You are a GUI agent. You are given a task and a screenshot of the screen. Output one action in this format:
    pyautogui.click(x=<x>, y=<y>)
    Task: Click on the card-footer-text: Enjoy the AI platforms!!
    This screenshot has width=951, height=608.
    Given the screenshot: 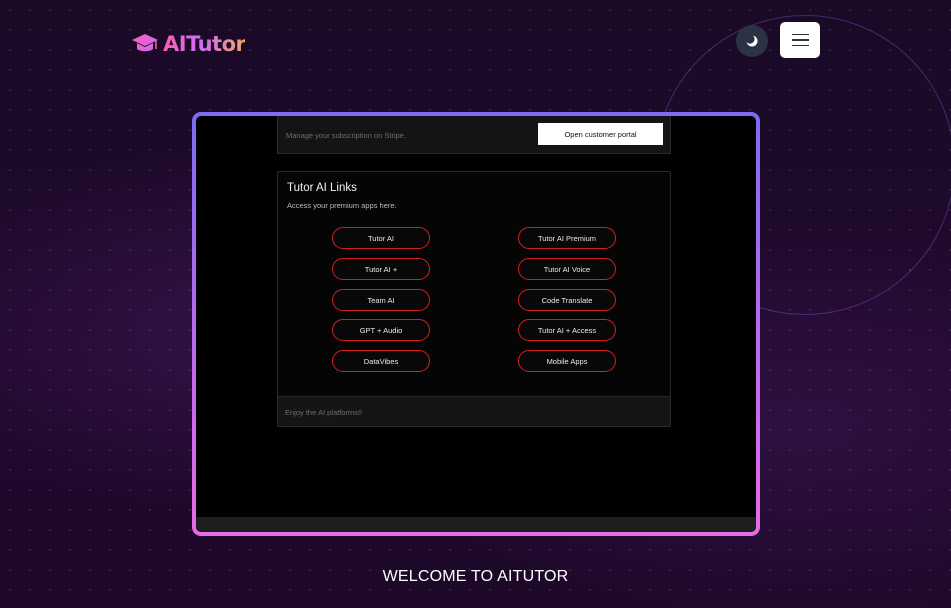 What is the action you would take?
    pyautogui.click(x=324, y=412)
    